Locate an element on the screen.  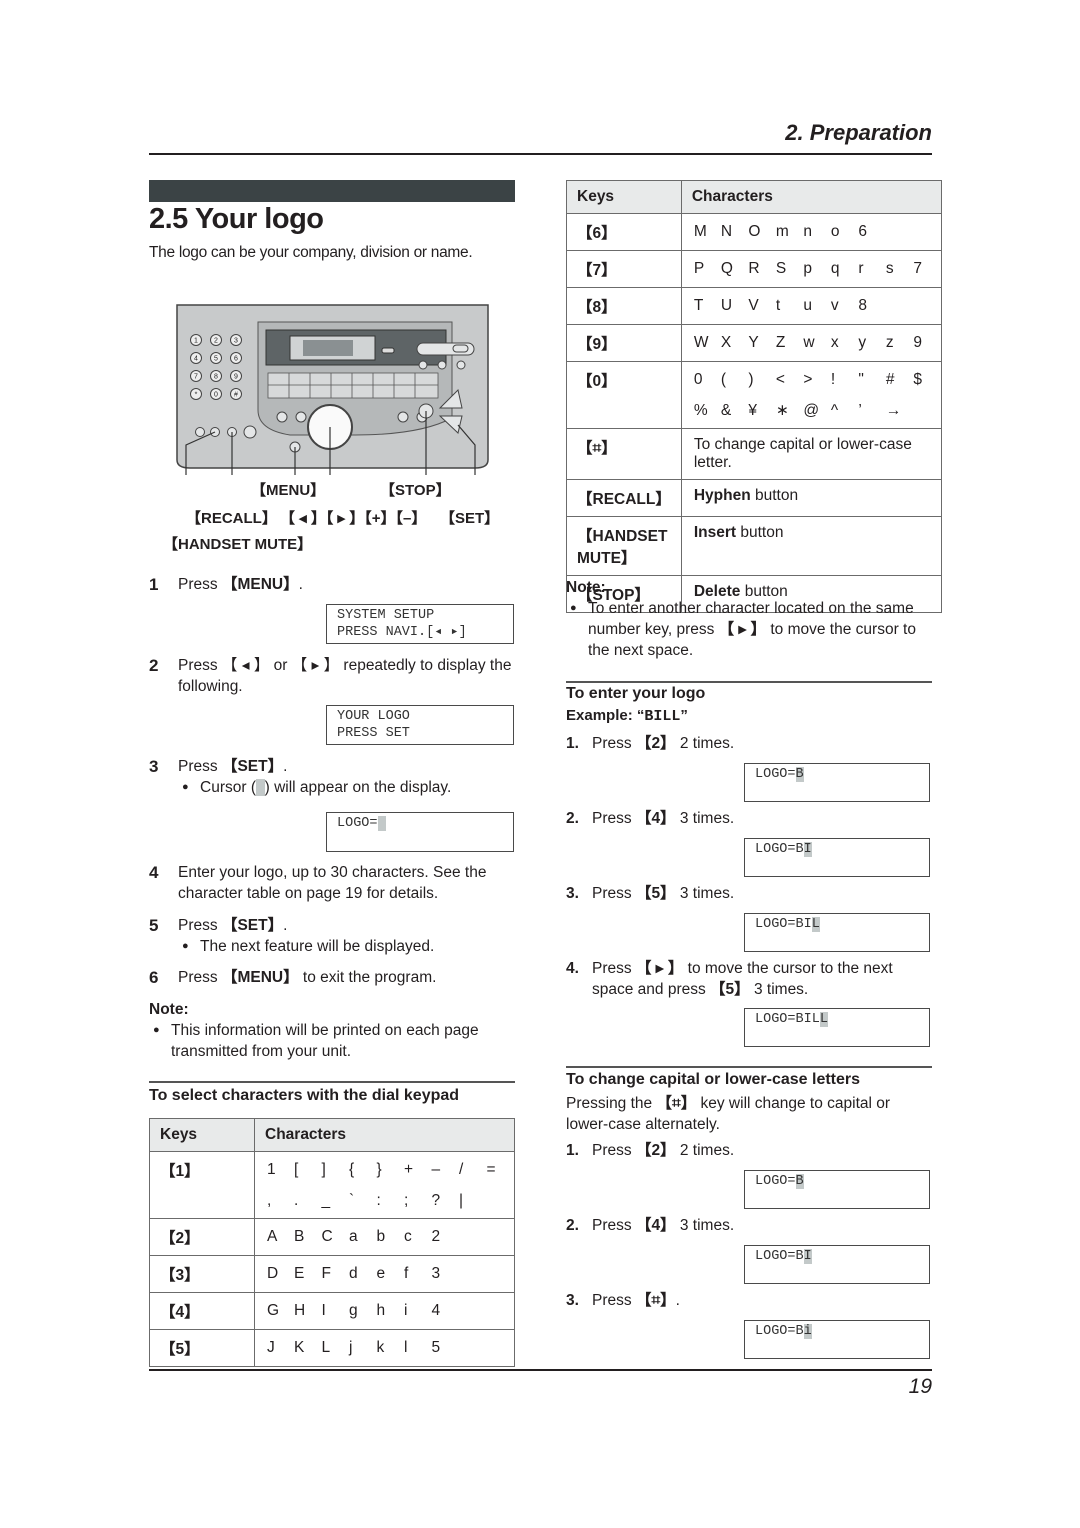
table-row: 【9】 W X Y Zw x y z 9 is located at coordinates (754, 343).